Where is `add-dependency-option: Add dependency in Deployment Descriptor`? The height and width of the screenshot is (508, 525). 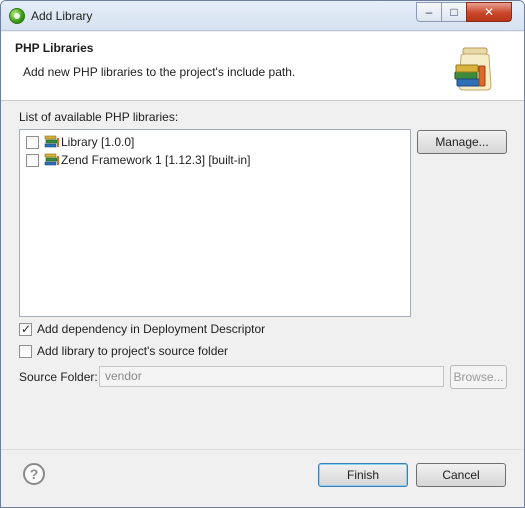
add-dependency-option: Add dependency in Deployment Descriptor is located at coordinates (142, 329).